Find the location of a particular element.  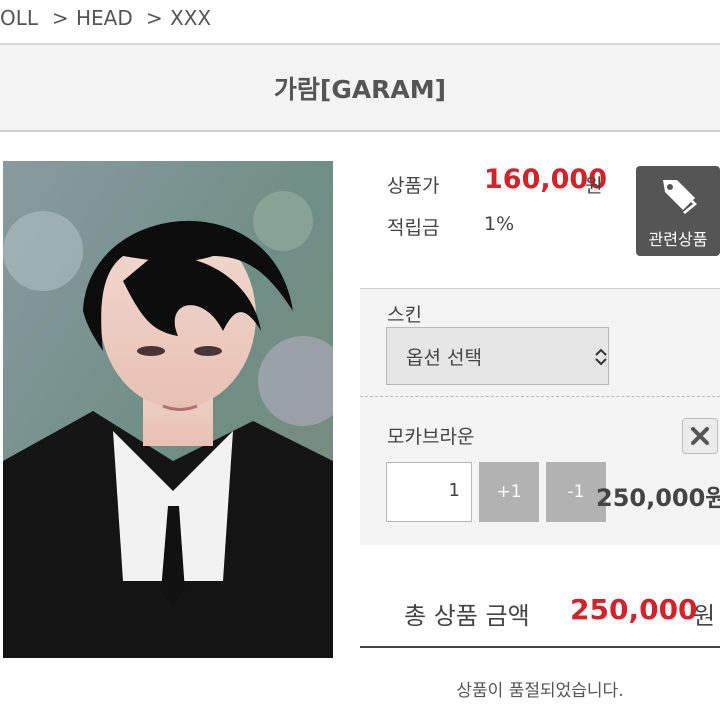

quantity-value: 1 is located at coordinates (454, 490).